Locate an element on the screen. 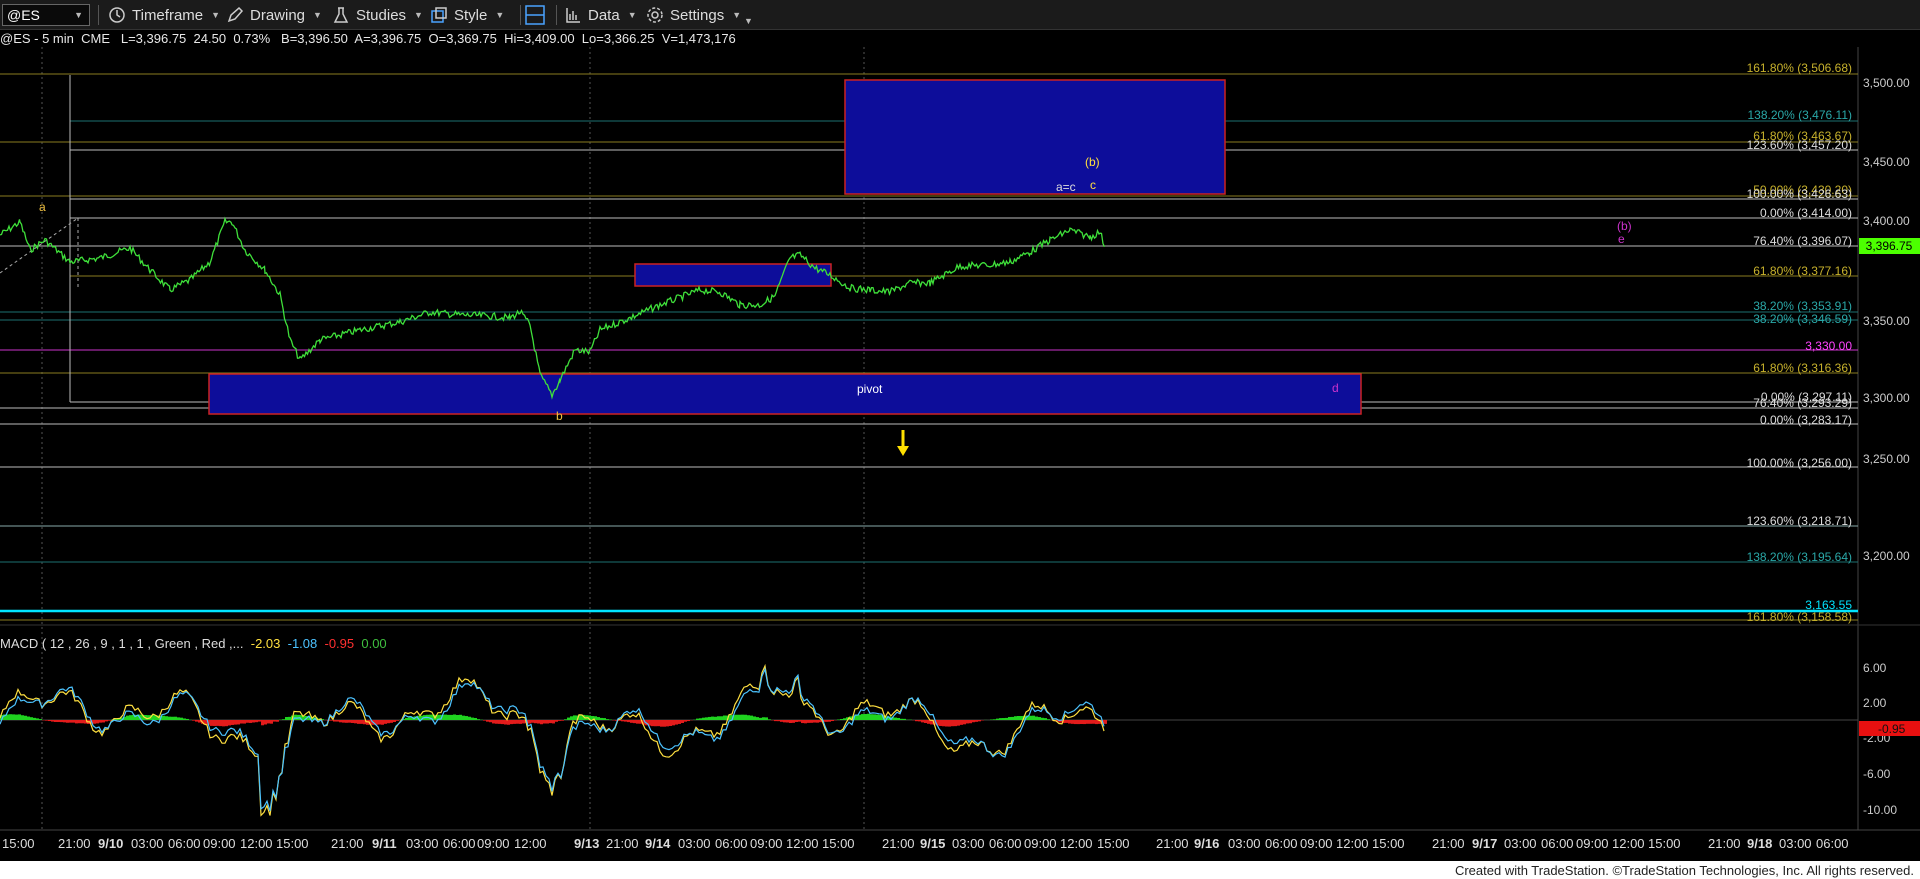 Image resolution: width=1920 pixels, height=879 pixels. style-button: Style ▼ is located at coordinates (467, 15).